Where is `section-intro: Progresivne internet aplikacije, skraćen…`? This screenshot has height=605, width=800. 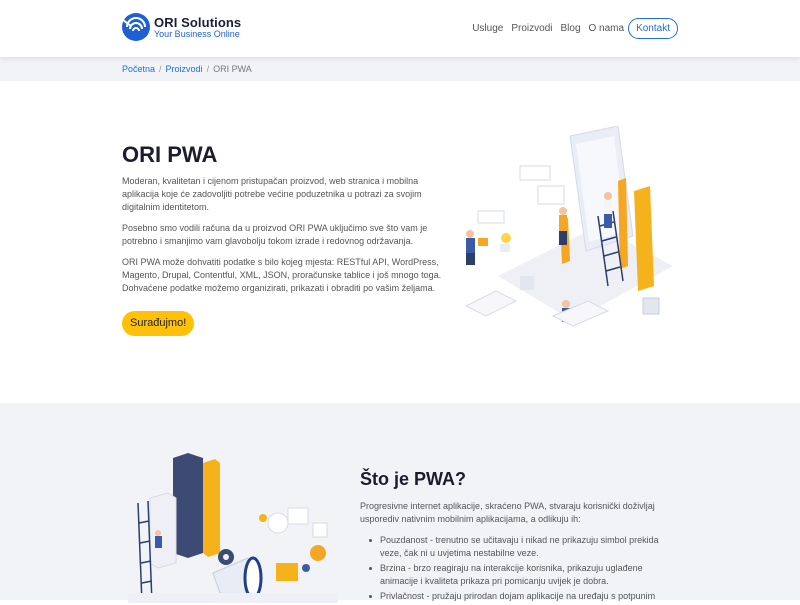 section-intro: Progresivne internet aplikacije, skraćen… is located at coordinates (507, 512).